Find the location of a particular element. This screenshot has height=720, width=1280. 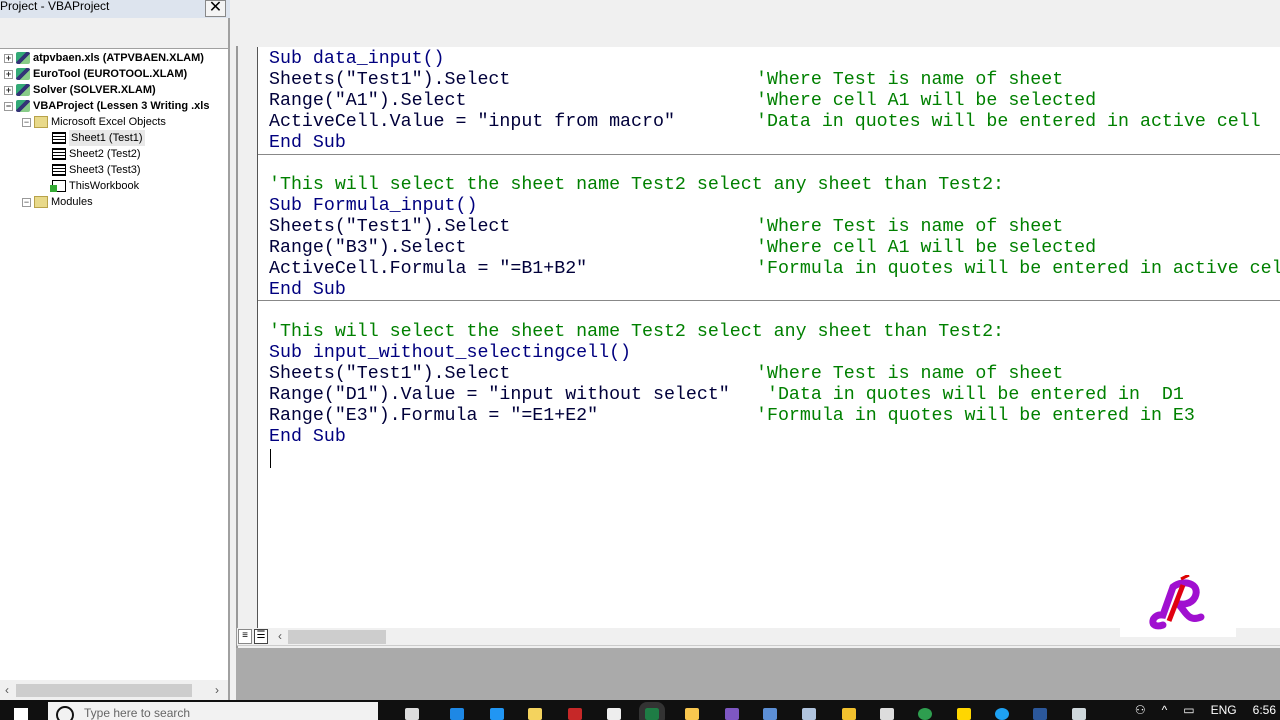

workbook-icon is located at coordinates (58, 186).